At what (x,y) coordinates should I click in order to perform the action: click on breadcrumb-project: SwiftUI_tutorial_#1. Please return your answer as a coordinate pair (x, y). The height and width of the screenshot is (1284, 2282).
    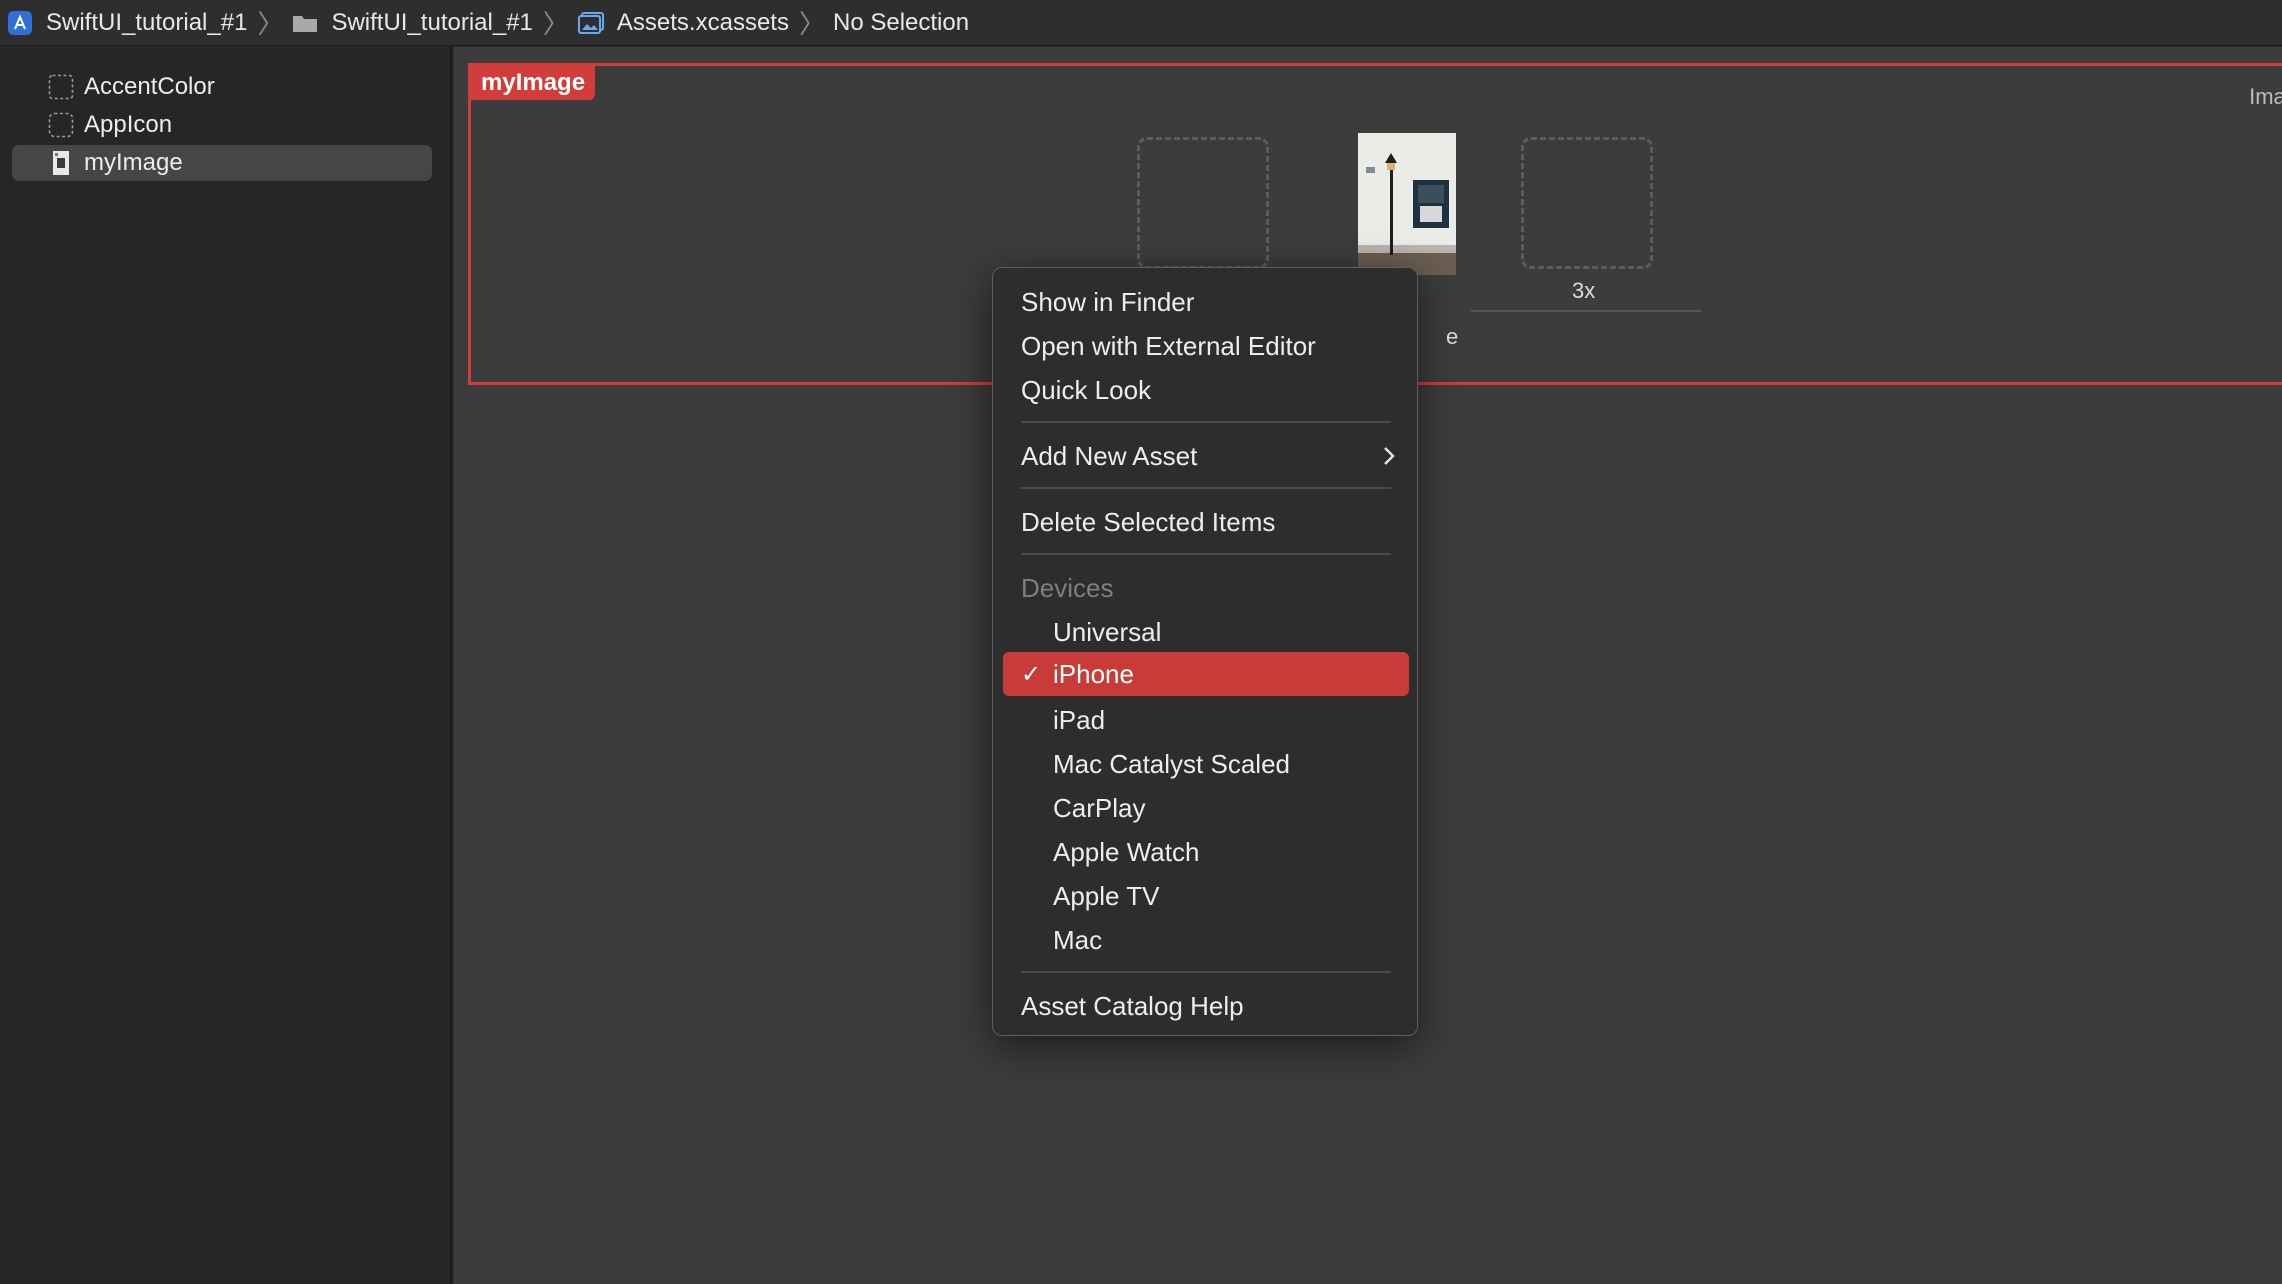
    Looking at the image, I should click on (126, 23).